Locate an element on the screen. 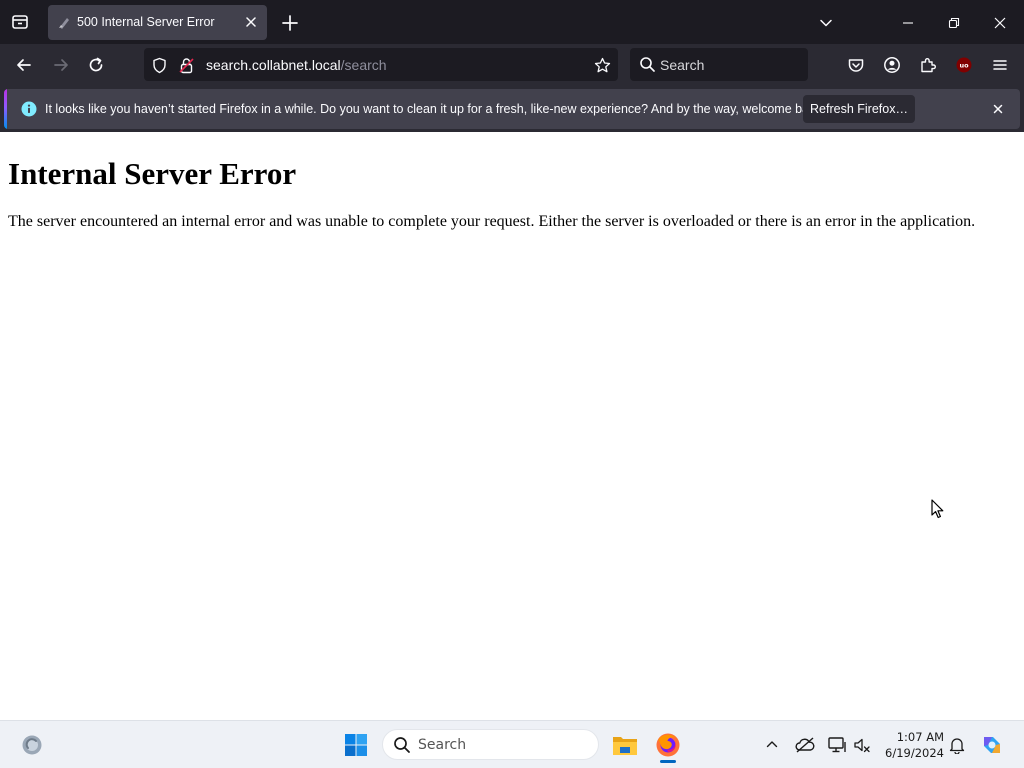  favicon-icon is located at coordinates (64, 23).